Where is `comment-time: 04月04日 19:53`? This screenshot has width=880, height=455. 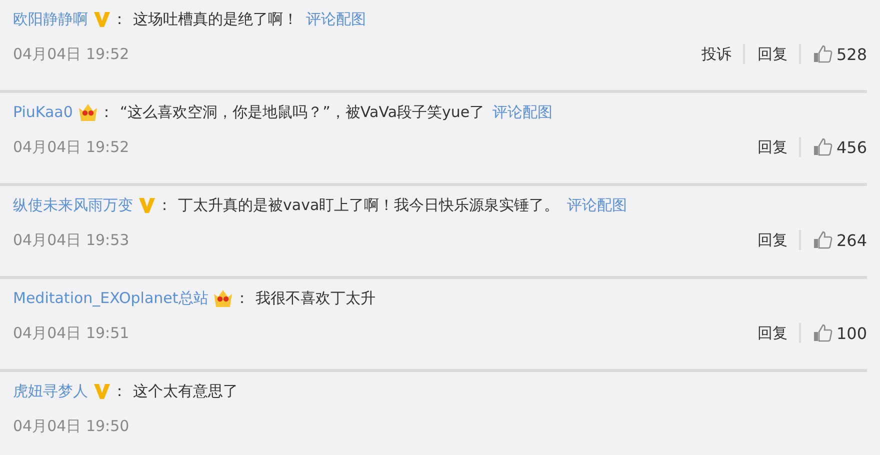
comment-time: 04月04日 19:53 is located at coordinates (71, 240).